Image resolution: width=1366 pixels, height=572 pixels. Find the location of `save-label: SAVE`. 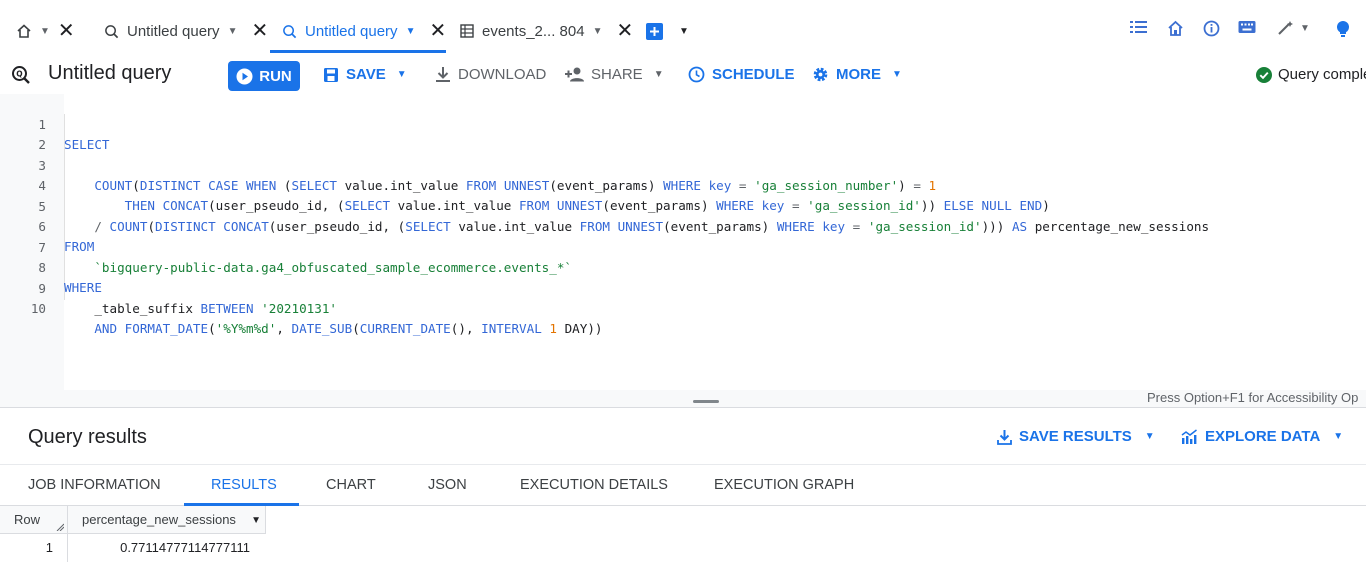

save-label: SAVE is located at coordinates (366, 74).